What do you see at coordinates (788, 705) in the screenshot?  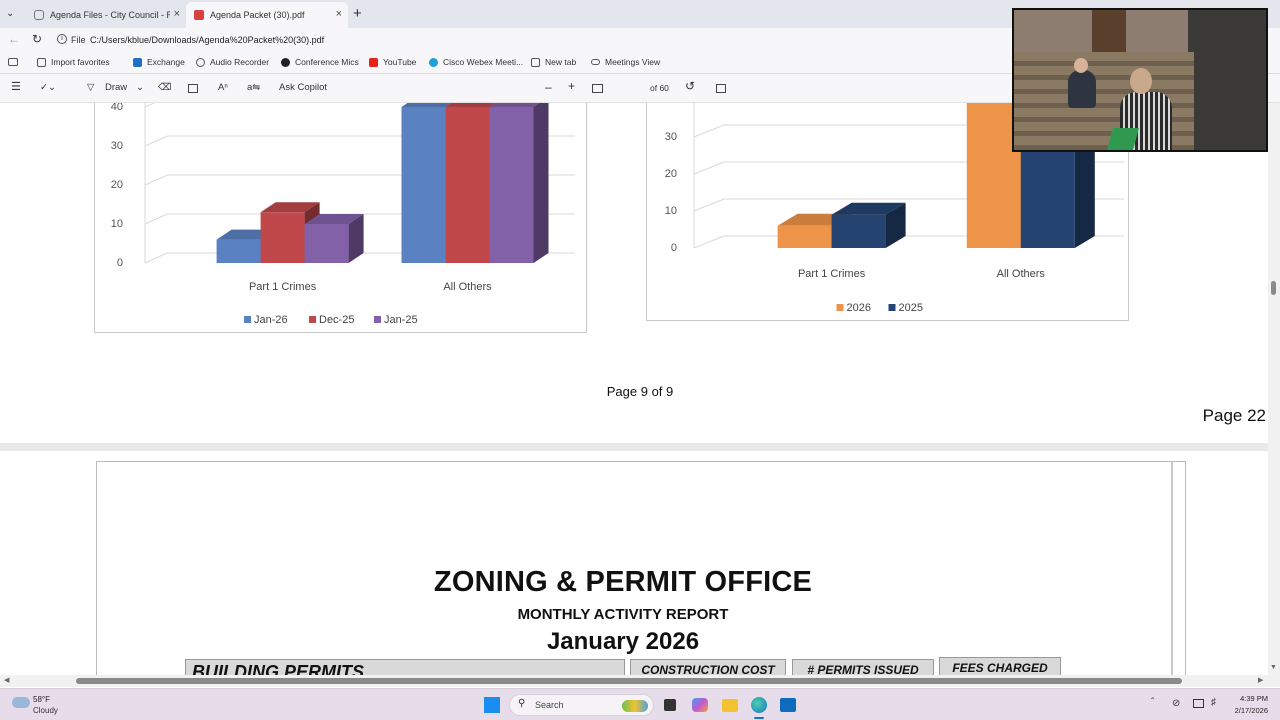 I see `outlook-app-icon` at bounding box center [788, 705].